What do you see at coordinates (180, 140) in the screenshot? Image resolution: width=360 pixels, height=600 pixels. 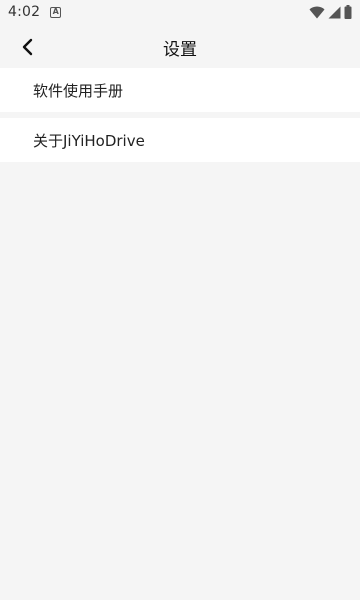 I see `settings-item-about: 关于JiYiHoDrive` at bounding box center [180, 140].